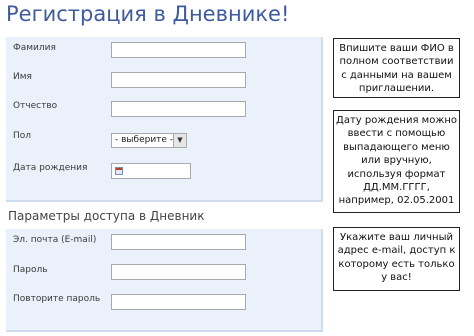 The width and height of the screenshot is (474, 336). Describe the element at coordinates (178, 80) in the screenshot. I see `first-name-input` at that location.